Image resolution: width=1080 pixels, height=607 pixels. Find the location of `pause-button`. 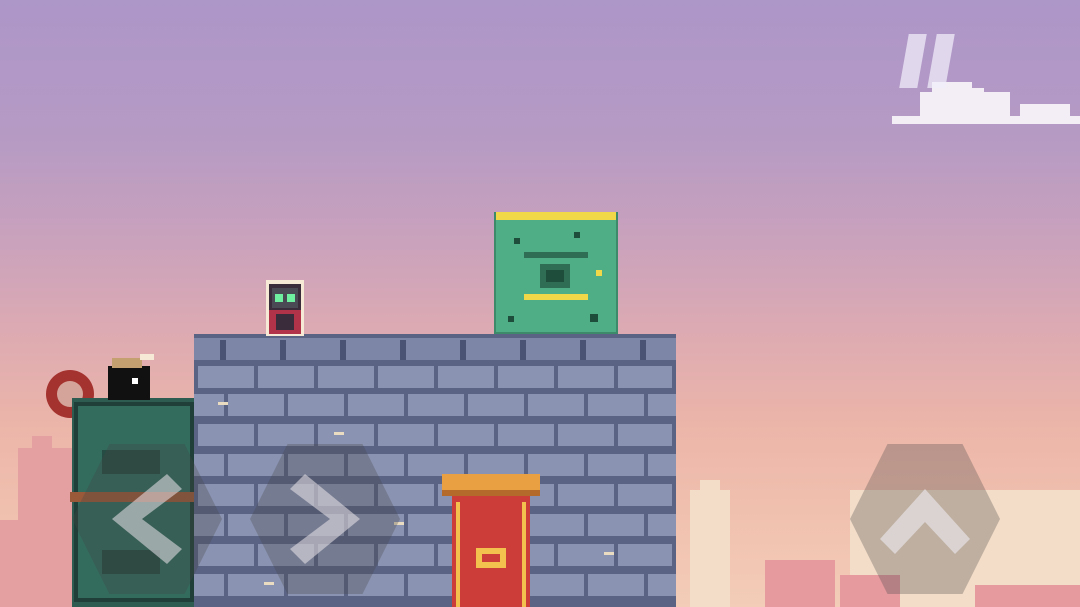

pause-button is located at coordinates (929, 61).